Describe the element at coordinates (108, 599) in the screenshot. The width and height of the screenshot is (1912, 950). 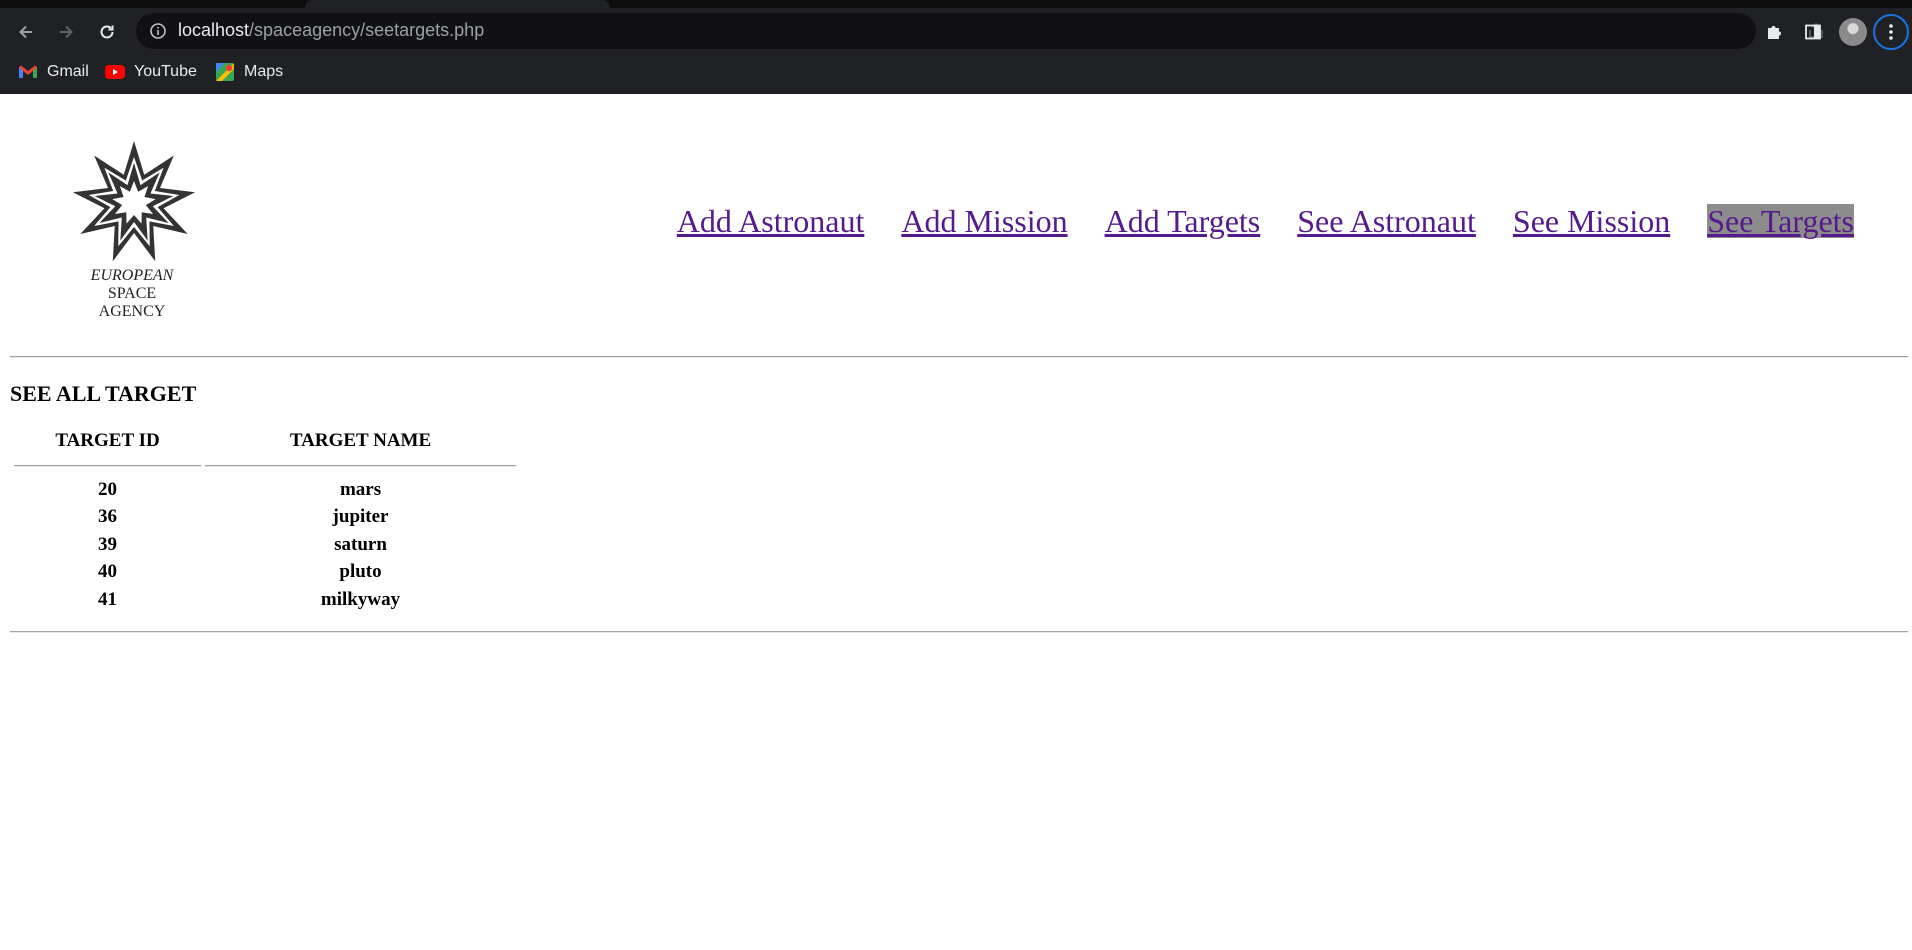
I see `target-id-cell: 41` at that location.